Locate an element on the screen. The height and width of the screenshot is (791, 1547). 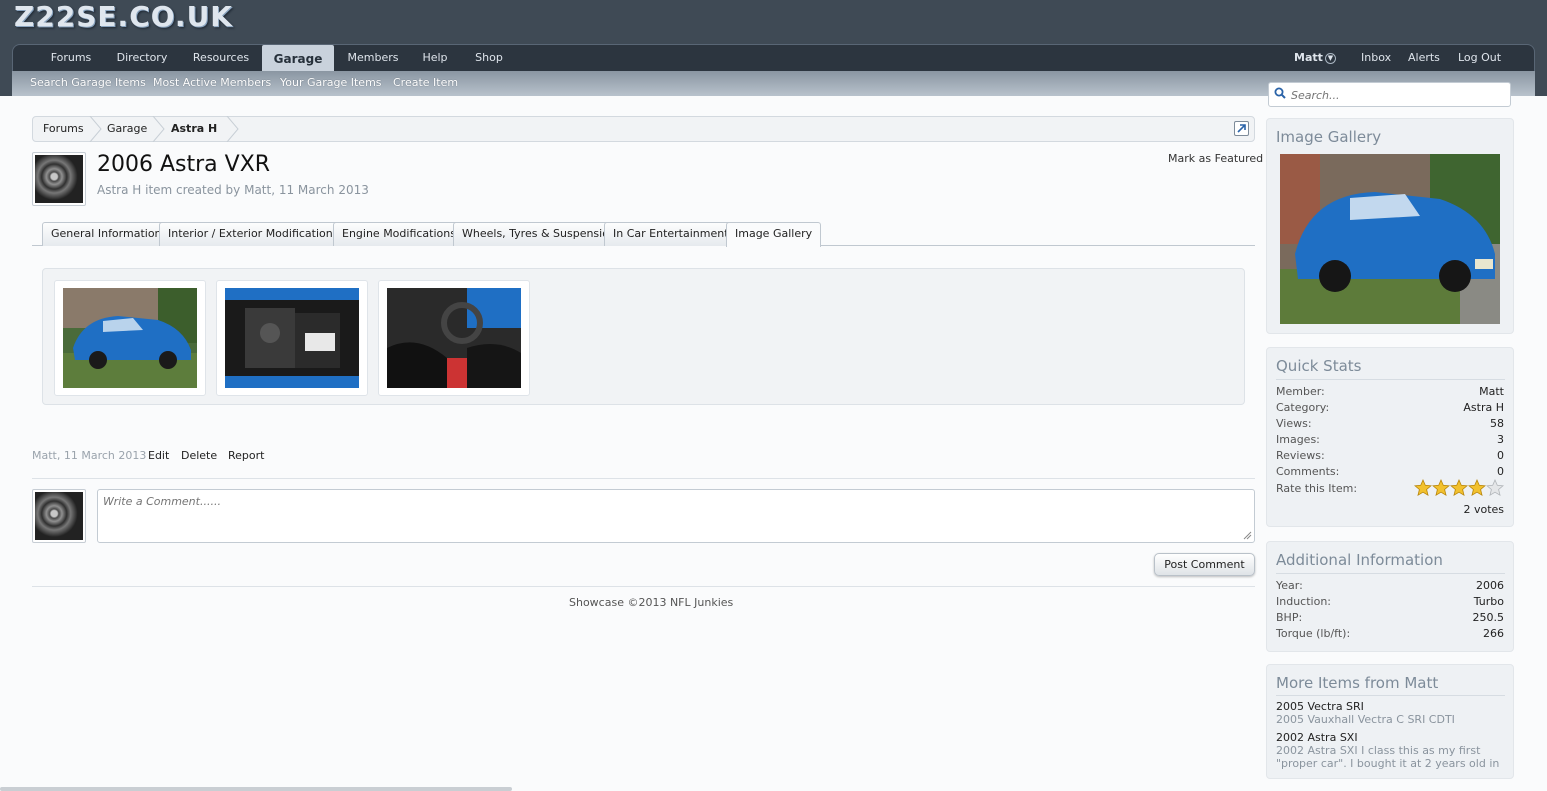
stat-reviews: 0 is located at coordinates (1500, 455).